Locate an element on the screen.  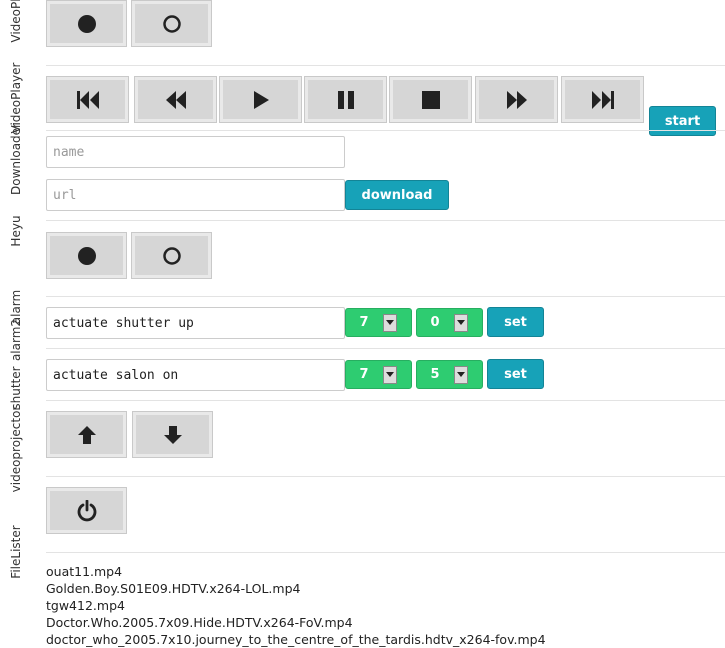
file-item: Golden.Boy.S01E09.HDTV.x264-LOL.mp4 is located at coordinates (296, 588).